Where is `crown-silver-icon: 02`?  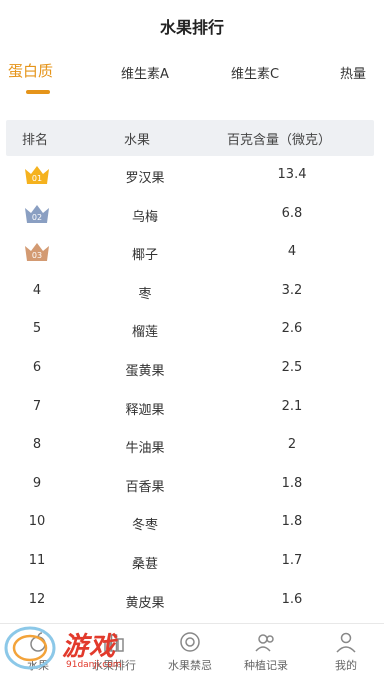
crown-silver-icon: 02 is located at coordinates (37, 213).